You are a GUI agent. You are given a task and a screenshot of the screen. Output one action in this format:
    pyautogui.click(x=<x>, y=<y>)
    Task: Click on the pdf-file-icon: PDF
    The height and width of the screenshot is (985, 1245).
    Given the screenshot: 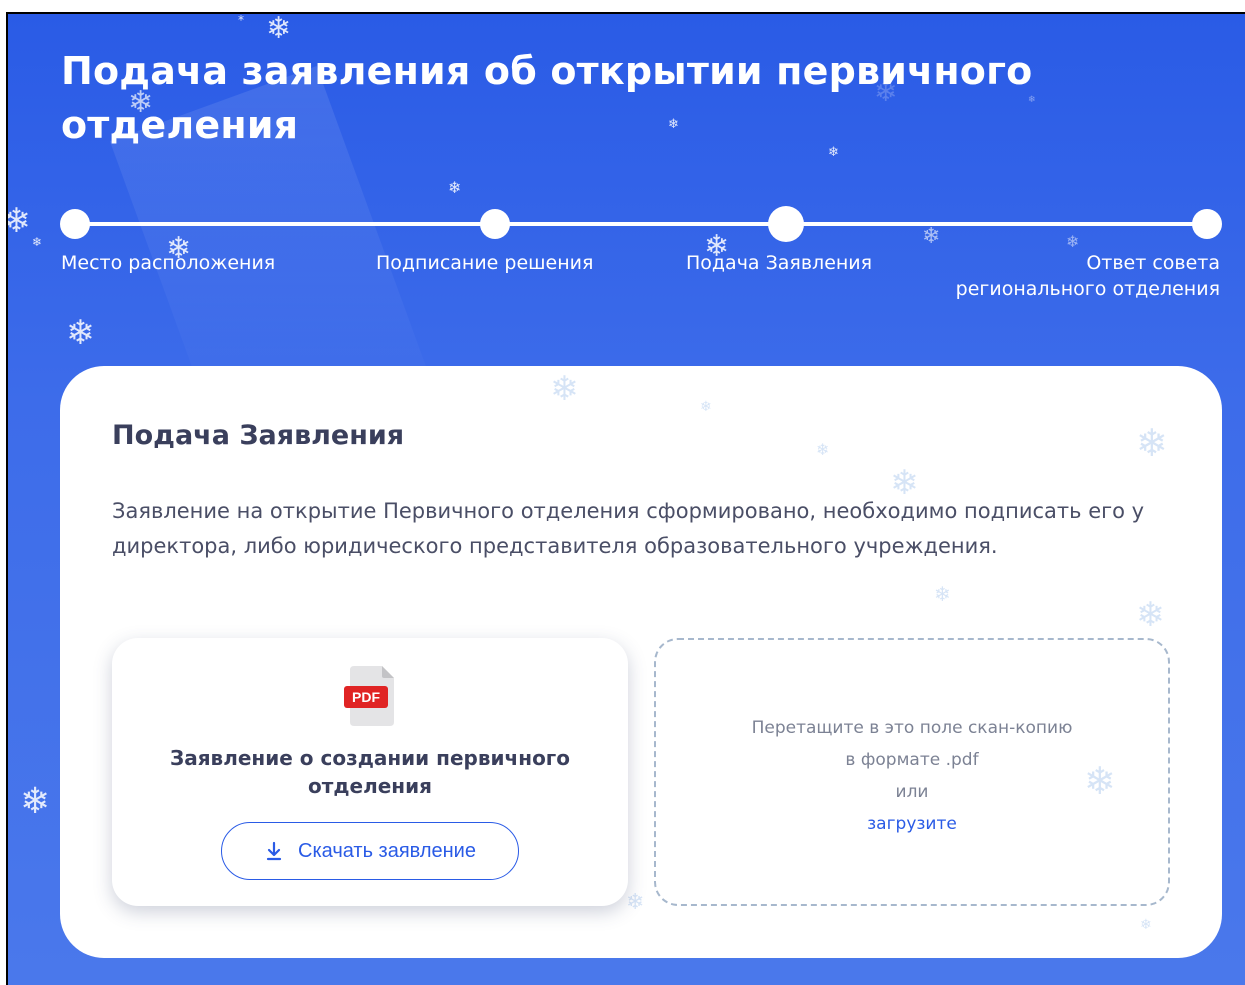 What is the action you would take?
    pyautogui.click(x=369, y=696)
    